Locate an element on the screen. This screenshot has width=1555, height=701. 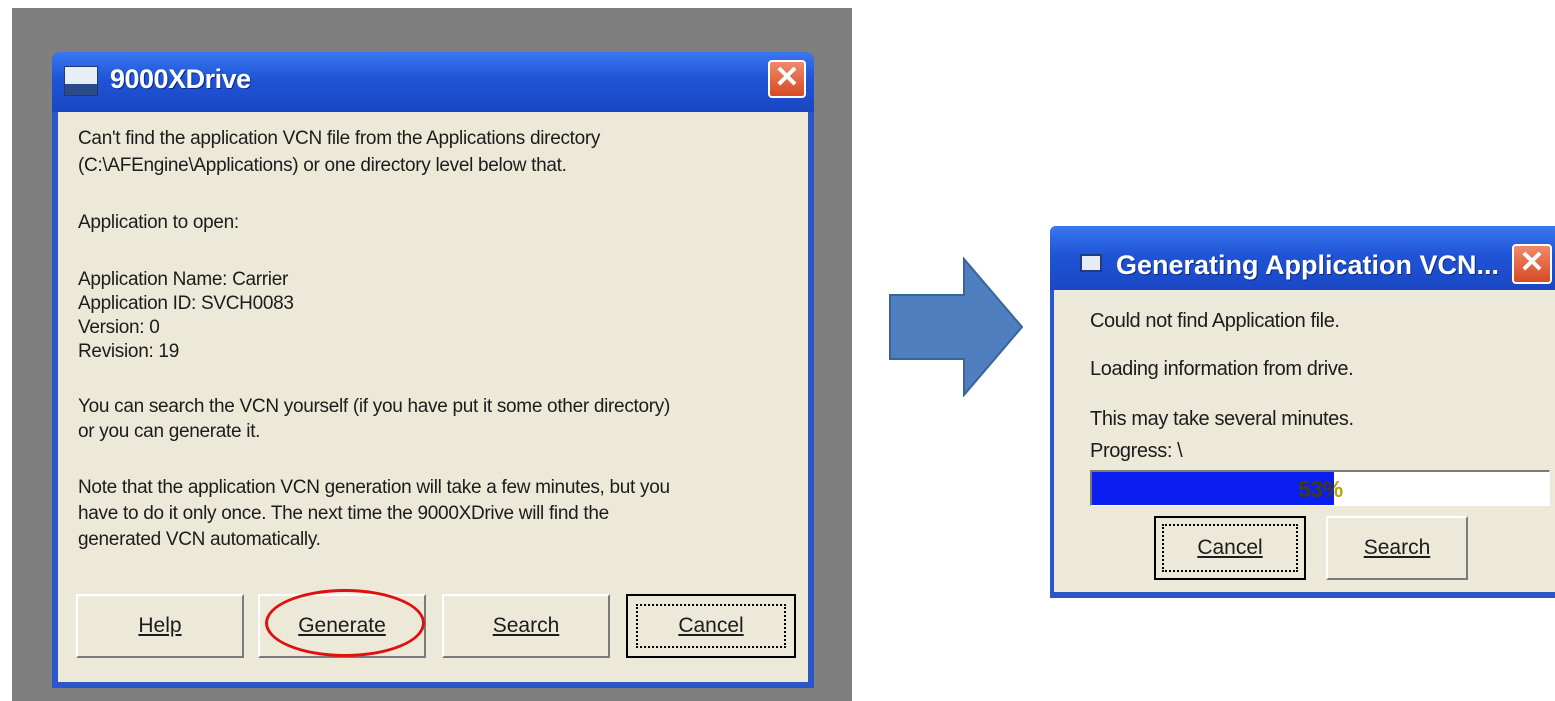
help-button-label: Help is located at coordinates (160, 625).